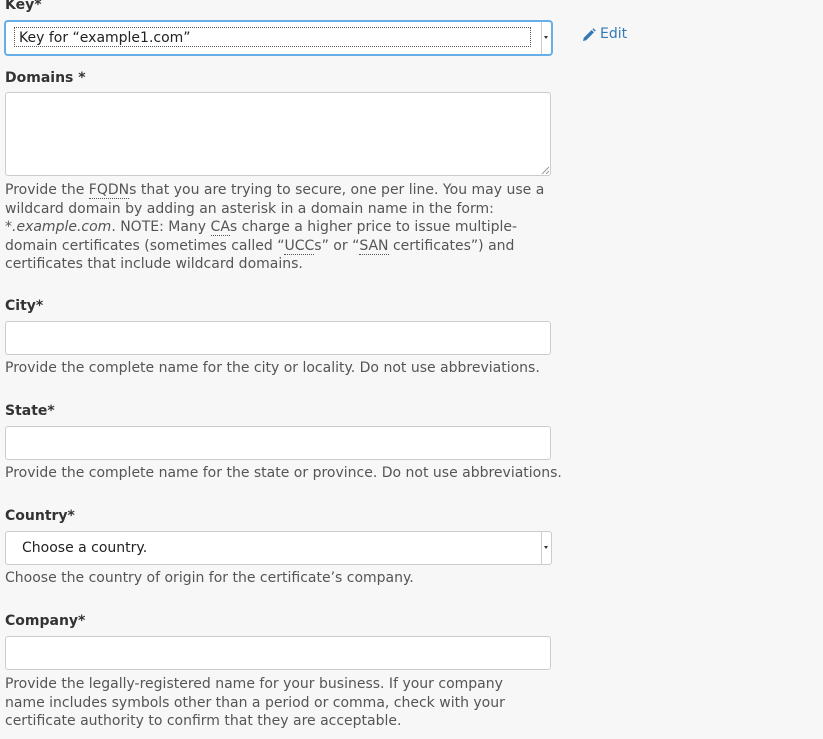 This screenshot has height=739, width=823. What do you see at coordinates (278, 548) in the screenshot?
I see `country-select: Choose a country.` at bounding box center [278, 548].